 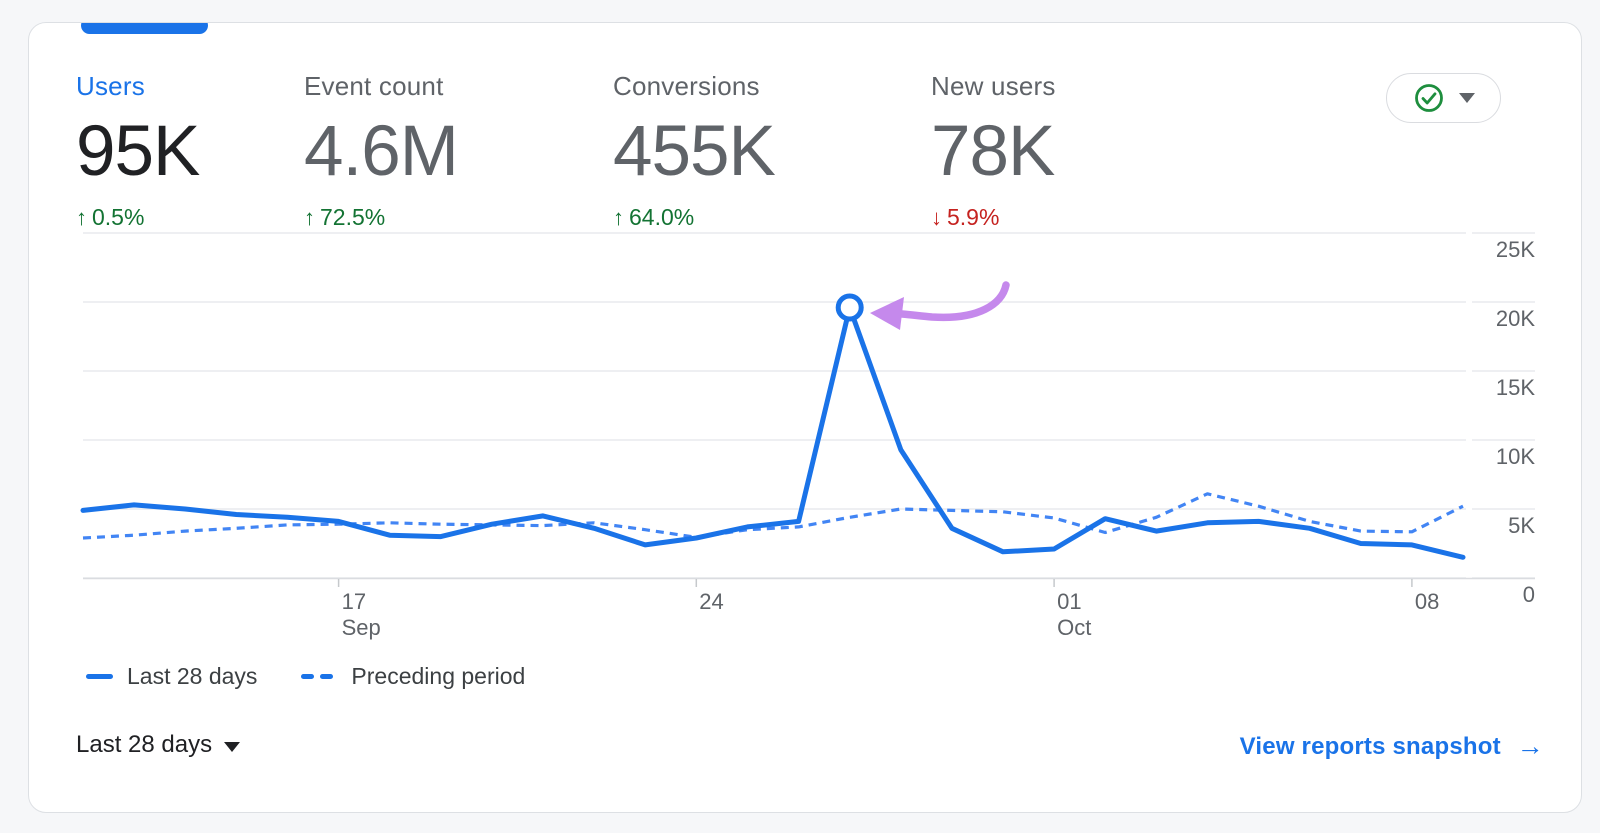 What do you see at coordinates (1074, 627) in the screenshot?
I see `svg-text: Oct` at bounding box center [1074, 627].